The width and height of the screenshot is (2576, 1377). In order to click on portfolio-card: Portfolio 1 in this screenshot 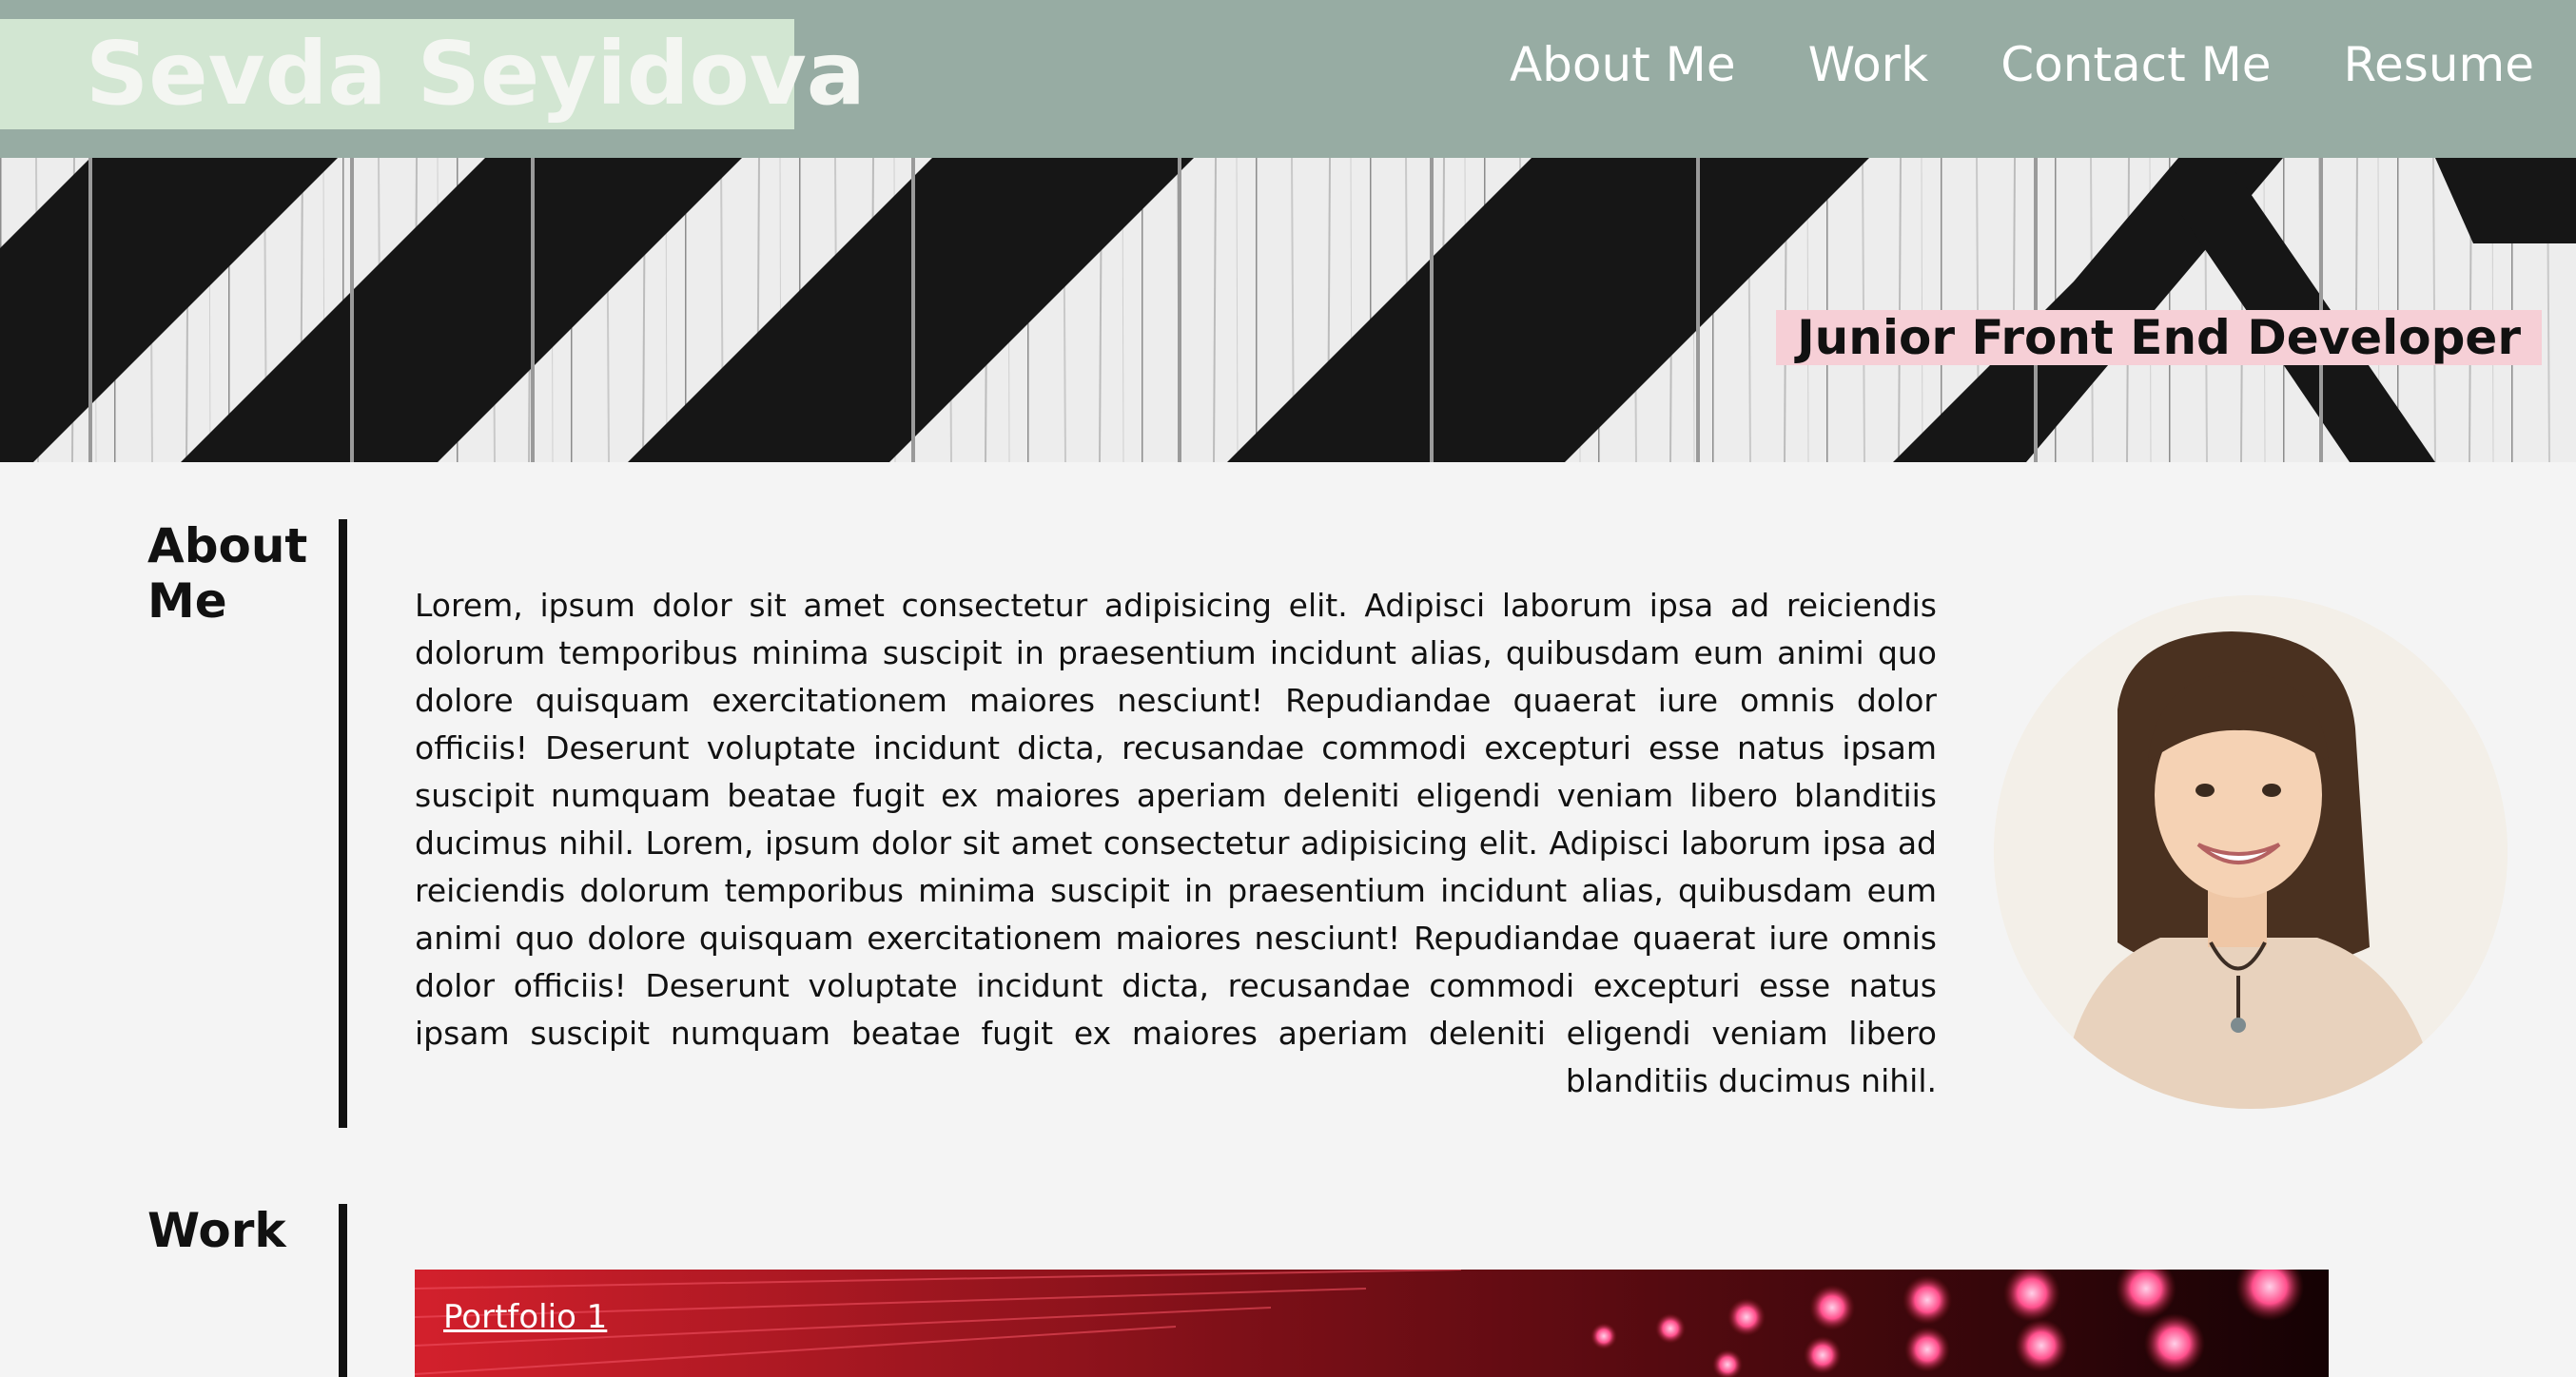, I will do `click(1372, 1323)`.